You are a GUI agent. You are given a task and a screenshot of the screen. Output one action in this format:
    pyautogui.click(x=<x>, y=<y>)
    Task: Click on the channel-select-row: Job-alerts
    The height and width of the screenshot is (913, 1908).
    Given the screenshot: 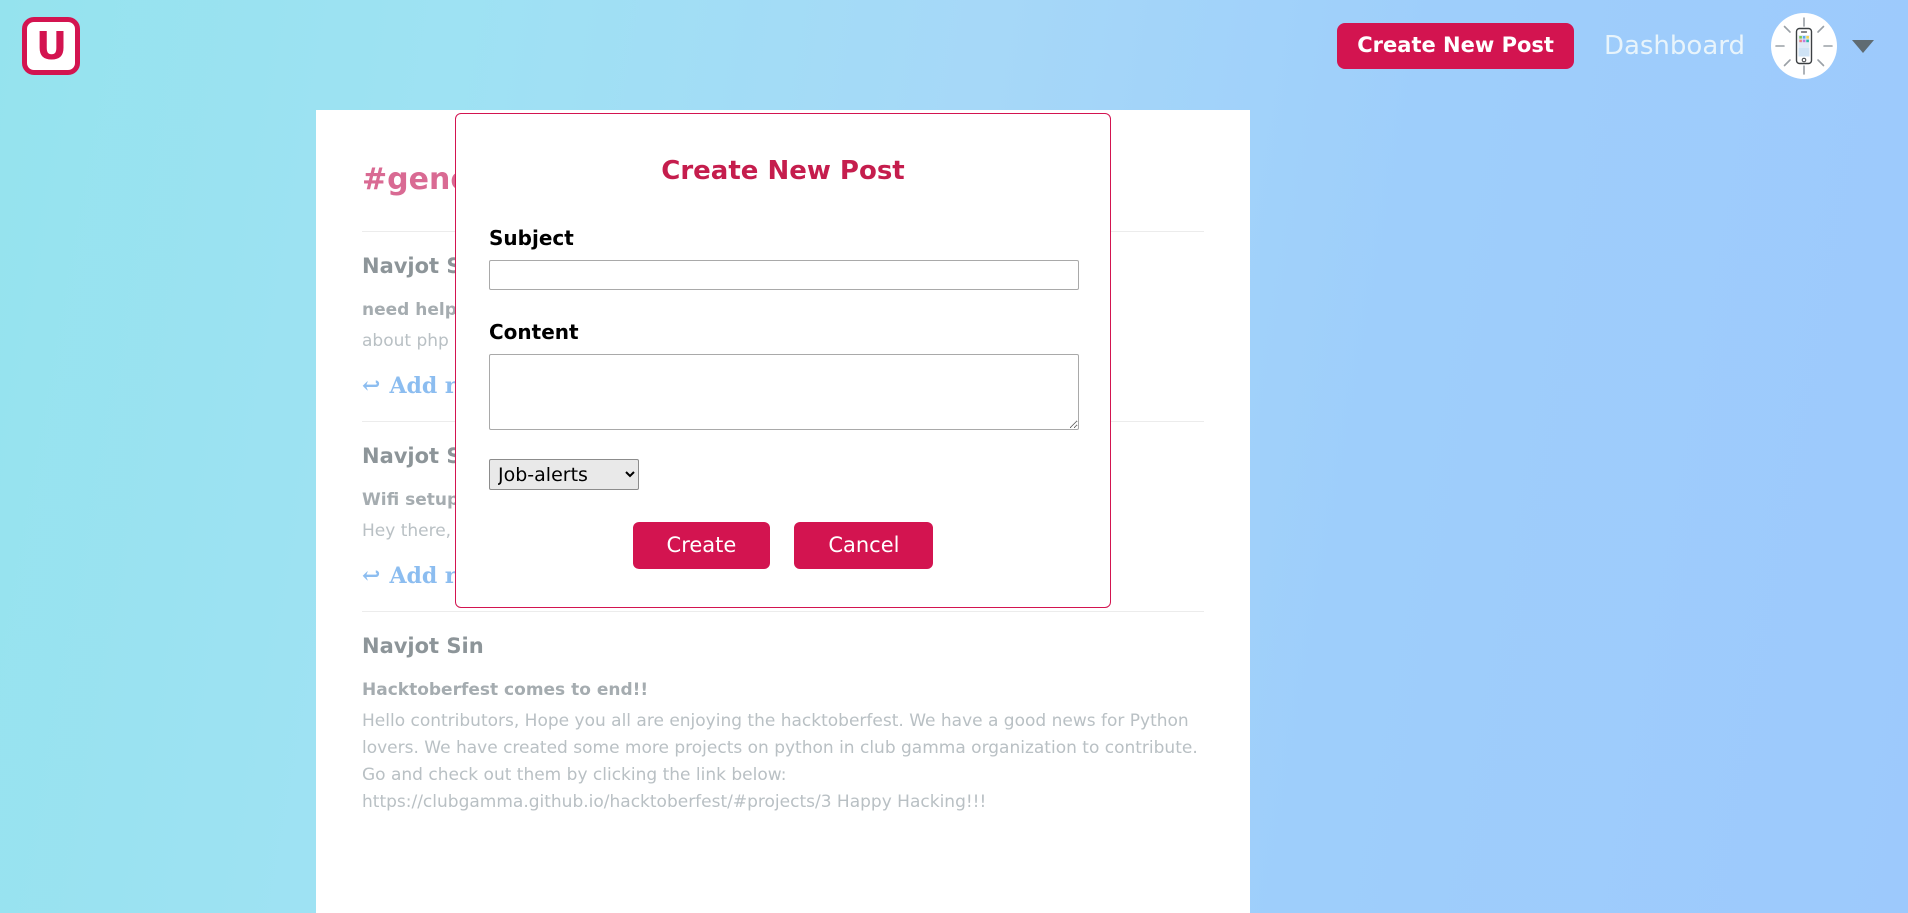 What is the action you would take?
    pyautogui.click(x=783, y=474)
    